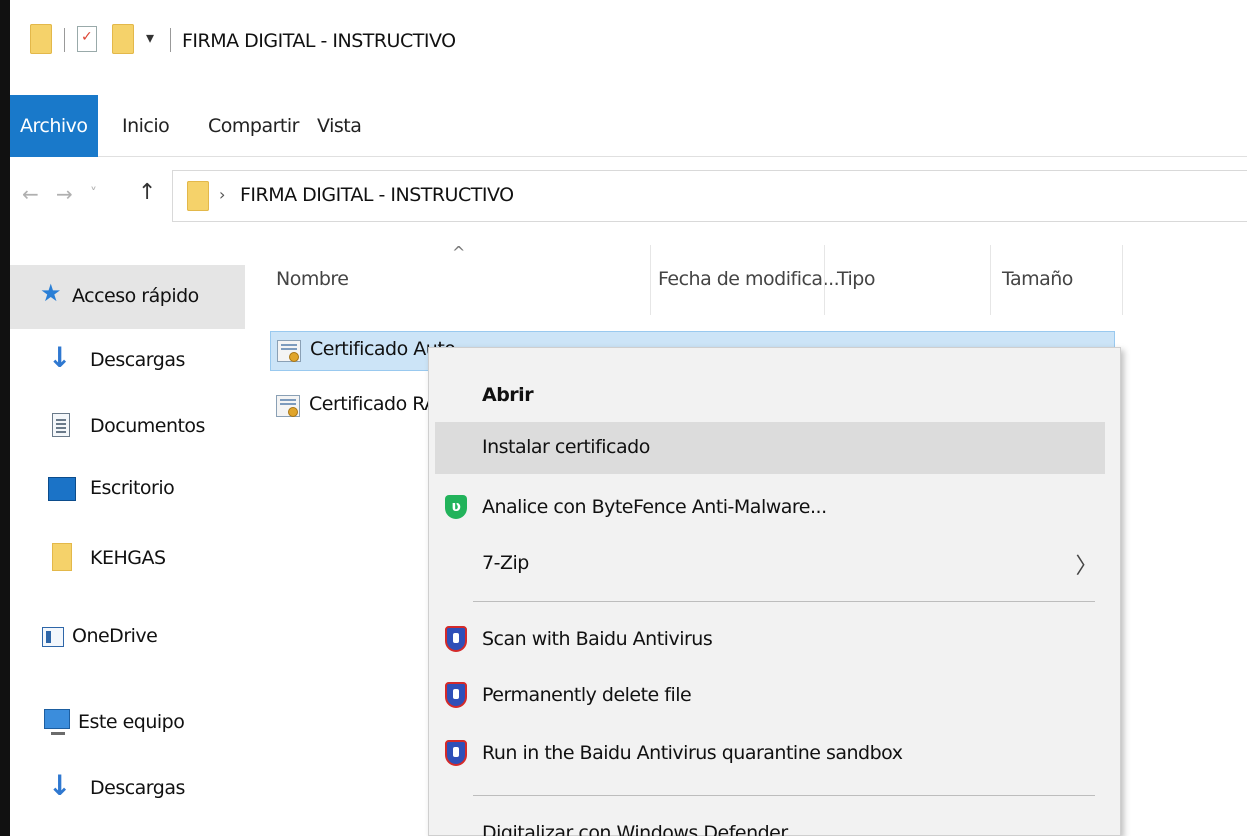 This screenshot has width=1247, height=836. What do you see at coordinates (147, 192) in the screenshot?
I see `up-arrow-icon: ↑` at bounding box center [147, 192].